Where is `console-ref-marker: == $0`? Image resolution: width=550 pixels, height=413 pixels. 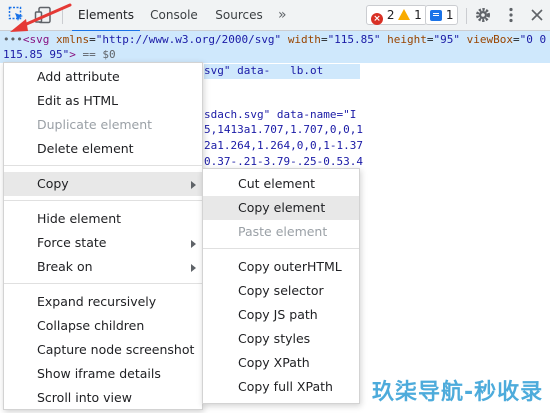 console-ref-marker: == $0 is located at coordinates (95, 54).